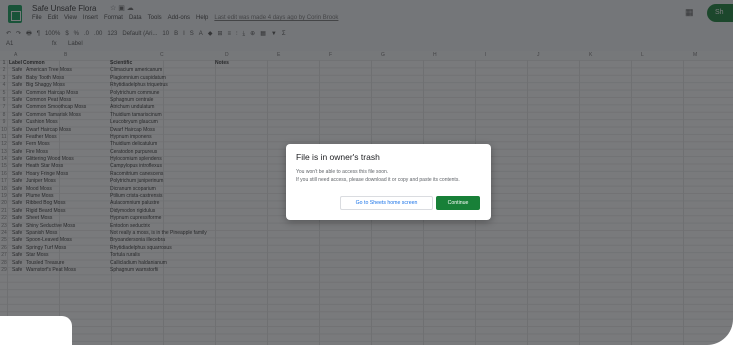  What do you see at coordinates (45, 78) in the screenshot?
I see `cell-common: Baby Tooth Moss` at bounding box center [45, 78].